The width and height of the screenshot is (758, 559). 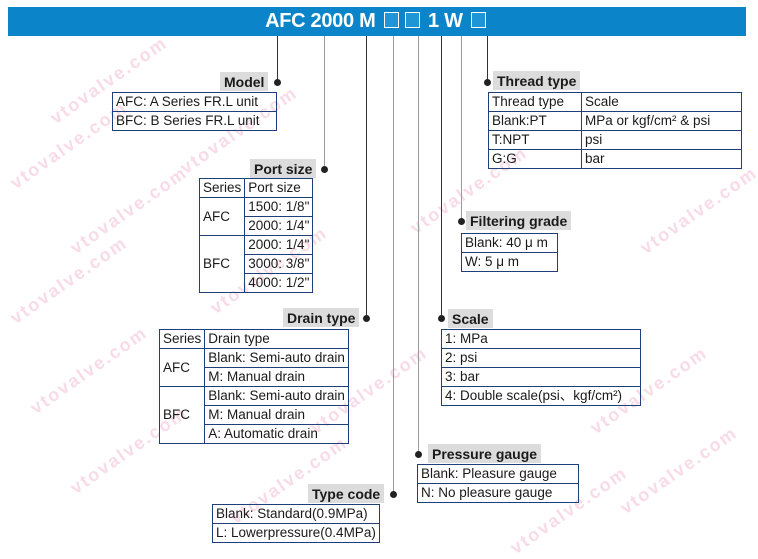 I want to click on scale-option: 1: MPa, so click(x=541, y=339).